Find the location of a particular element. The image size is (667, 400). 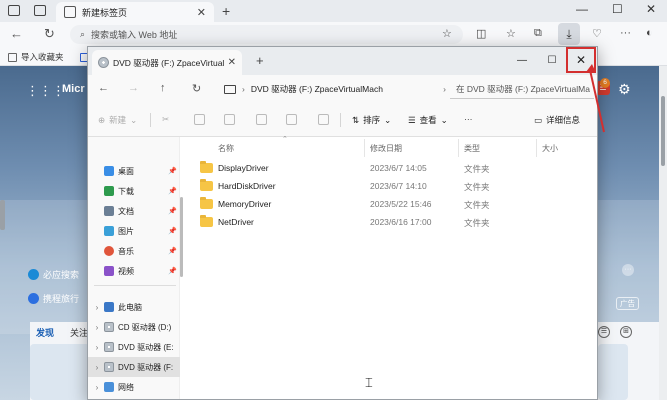

address-bar: ⌕ 搜索或输入 Web 地址 is located at coordinates (266, 34).